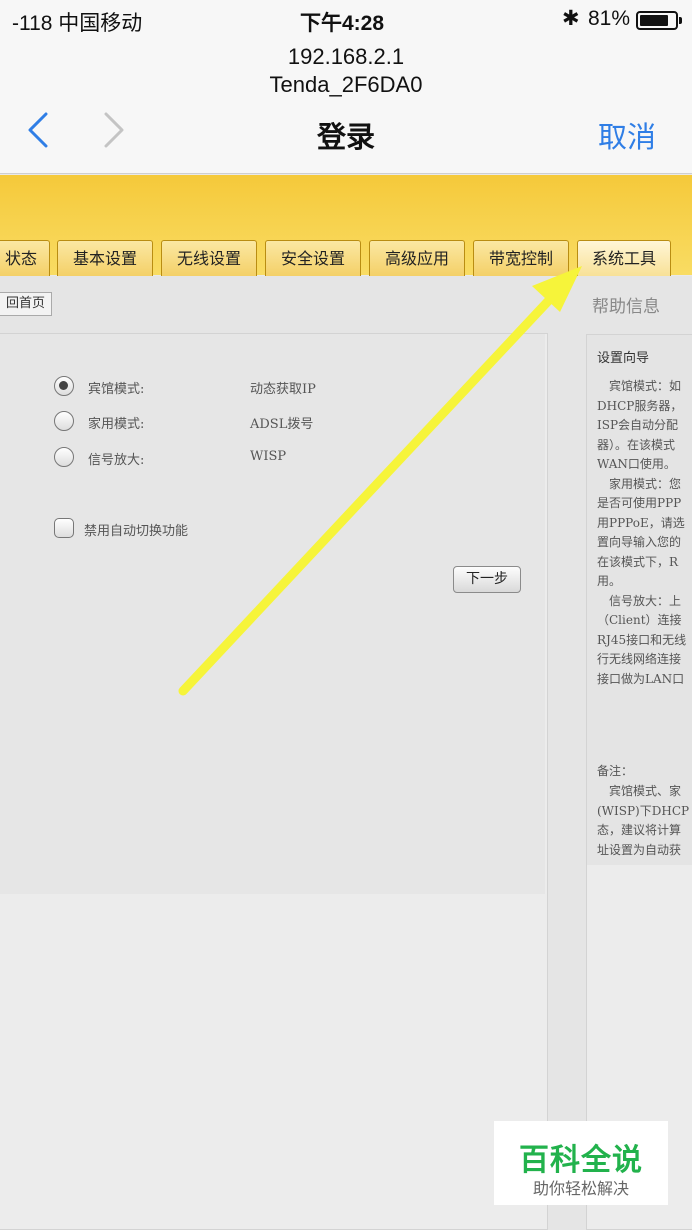 The width and height of the screenshot is (692, 1230). Describe the element at coordinates (643, 810) in the screenshot. I see `help-note-line: (WISP)下DHCP` at that location.